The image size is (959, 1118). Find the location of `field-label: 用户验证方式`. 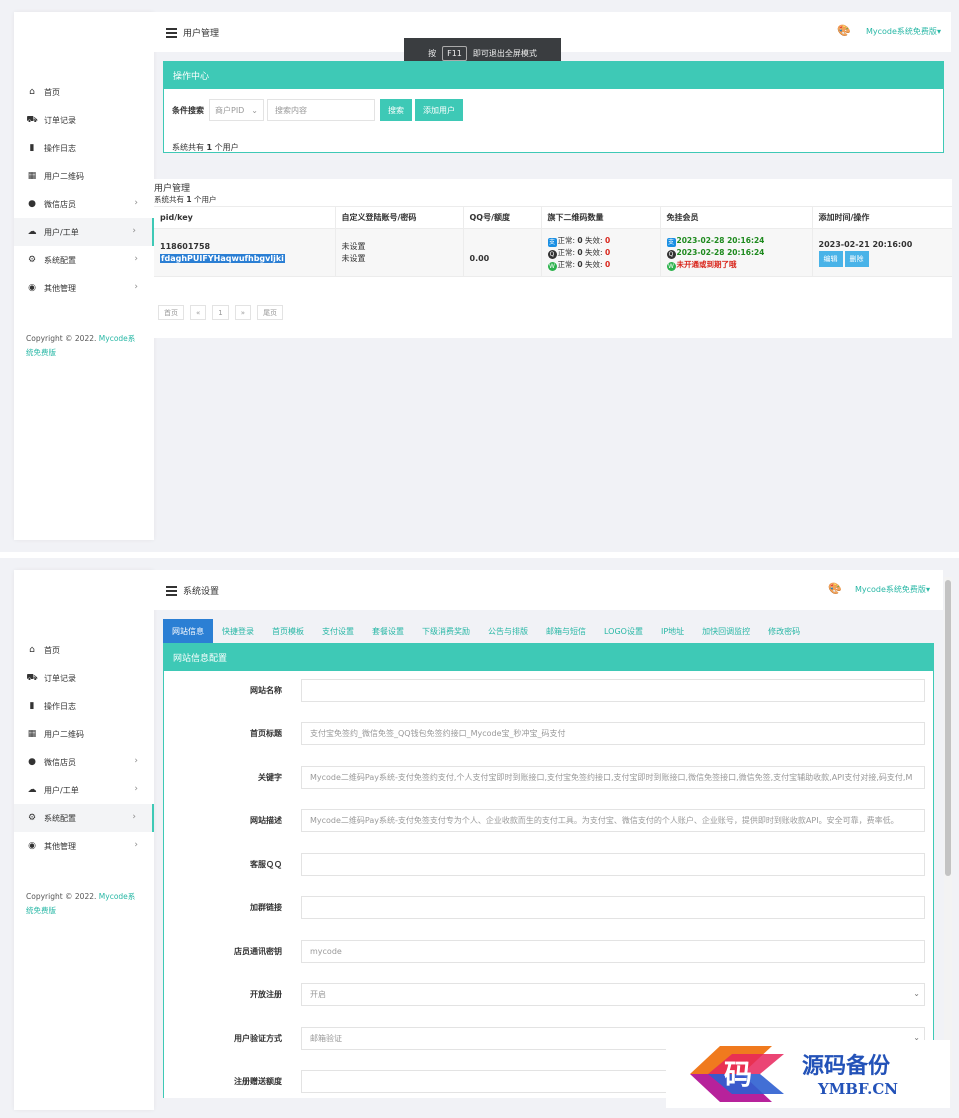

field-label: 用户验证方式 is located at coordinates (258, 1038).